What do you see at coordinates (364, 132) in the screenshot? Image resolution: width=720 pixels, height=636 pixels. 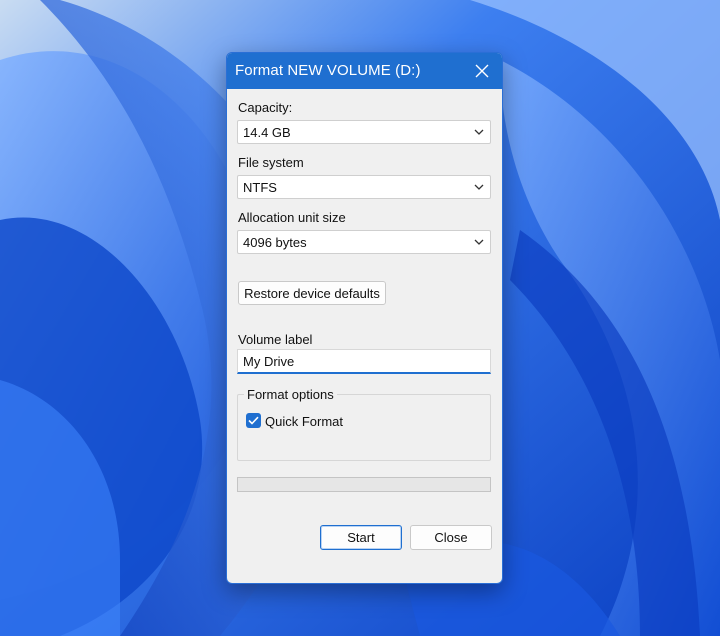 I see `capacity-select: 14.4 GB` at bounding box center [364, 132].